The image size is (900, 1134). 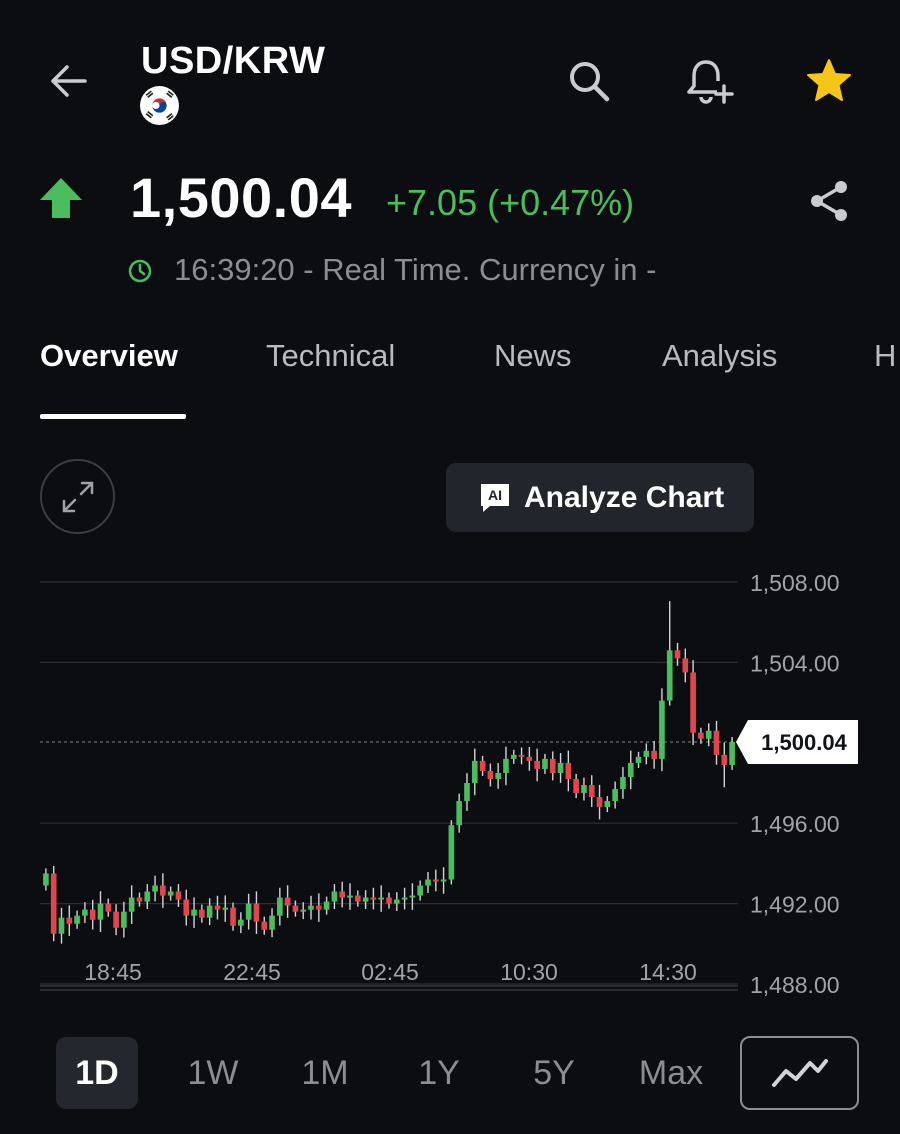 What do you see at coordinates (795, 905) in the screenshot?
I see `y-tick-label: 1,492.00` at bounding box center [795, 905].